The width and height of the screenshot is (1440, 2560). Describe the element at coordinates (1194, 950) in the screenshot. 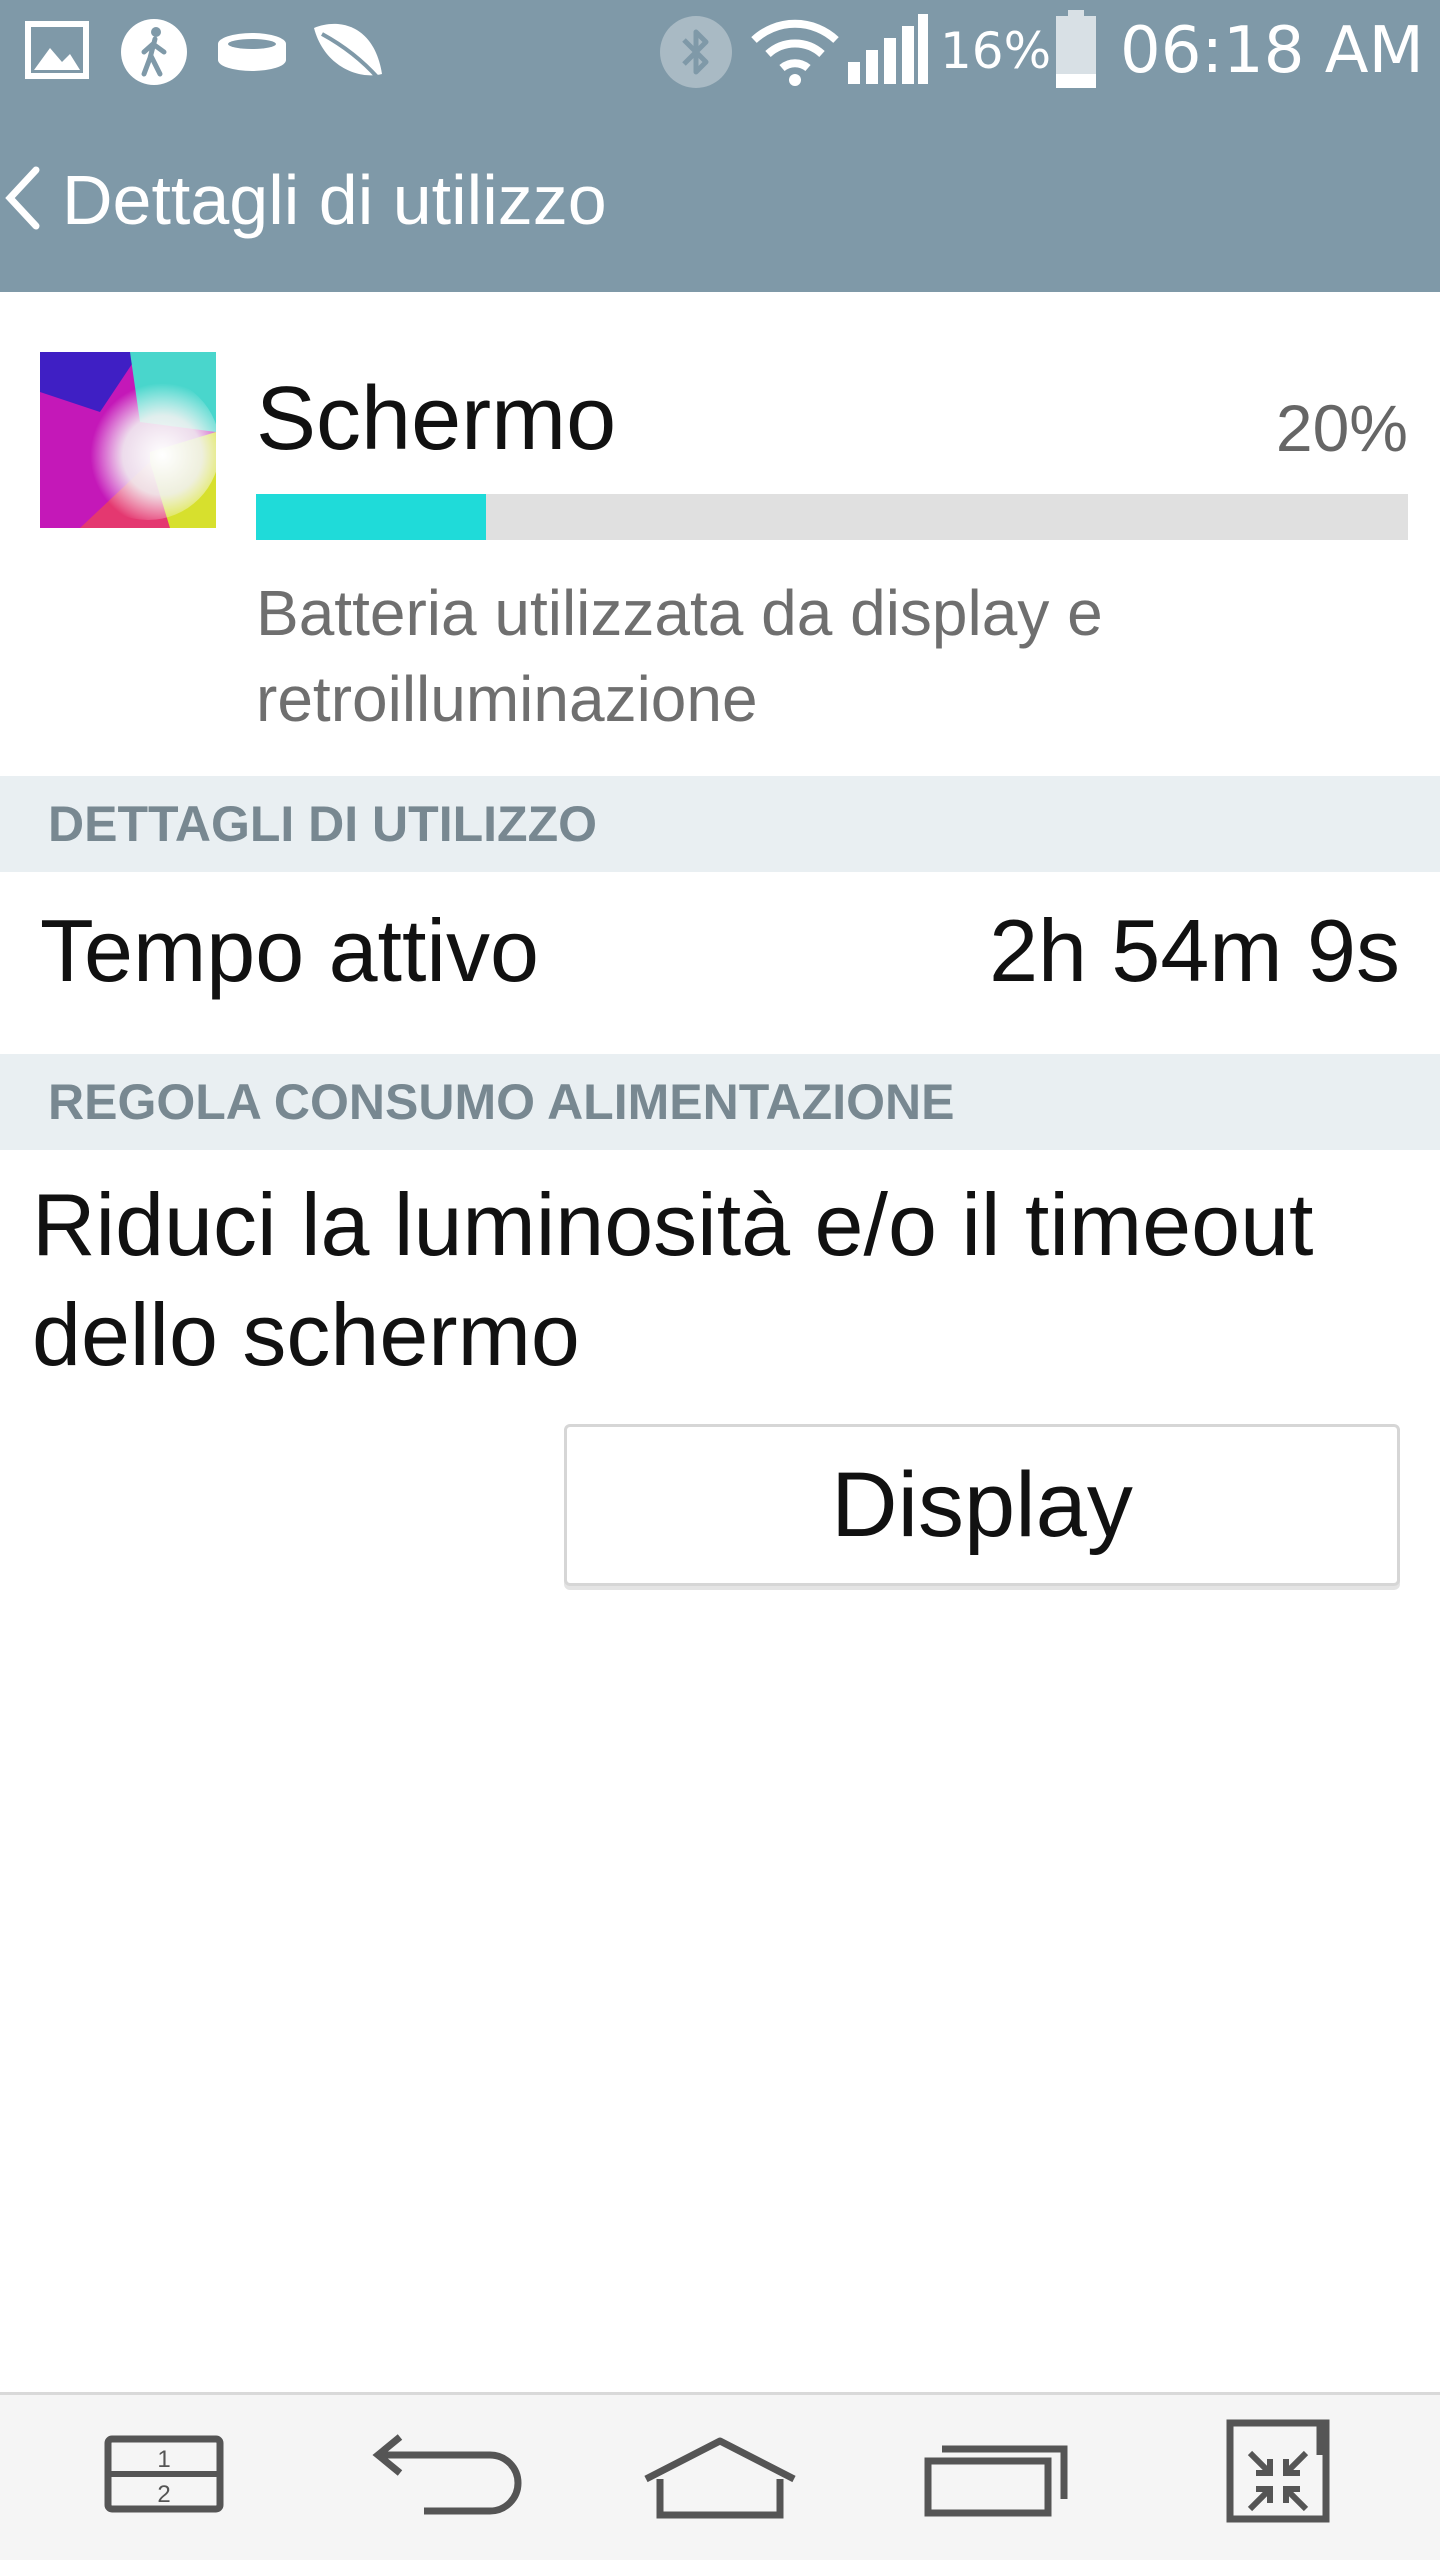

I see `active-time-value: 2h 54m 9s` at that location.